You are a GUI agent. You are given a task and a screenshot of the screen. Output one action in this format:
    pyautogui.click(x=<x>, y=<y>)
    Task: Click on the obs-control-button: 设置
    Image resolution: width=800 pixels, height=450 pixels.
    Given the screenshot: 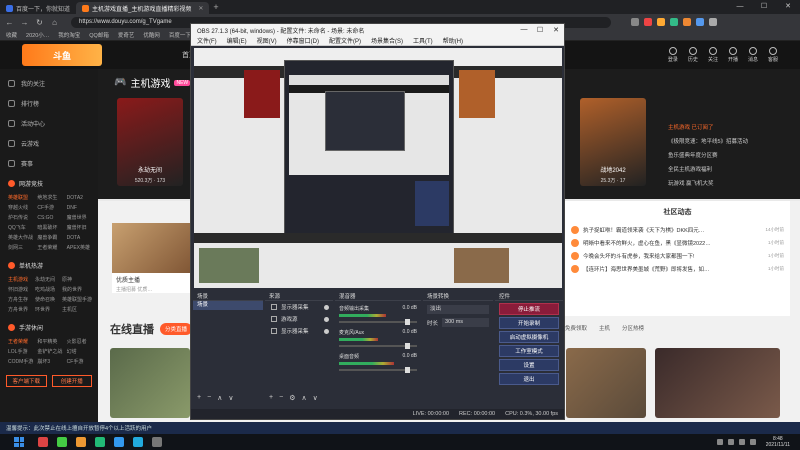 What is the action you would take?
    pyautogui.click(x=529, y=365)
    